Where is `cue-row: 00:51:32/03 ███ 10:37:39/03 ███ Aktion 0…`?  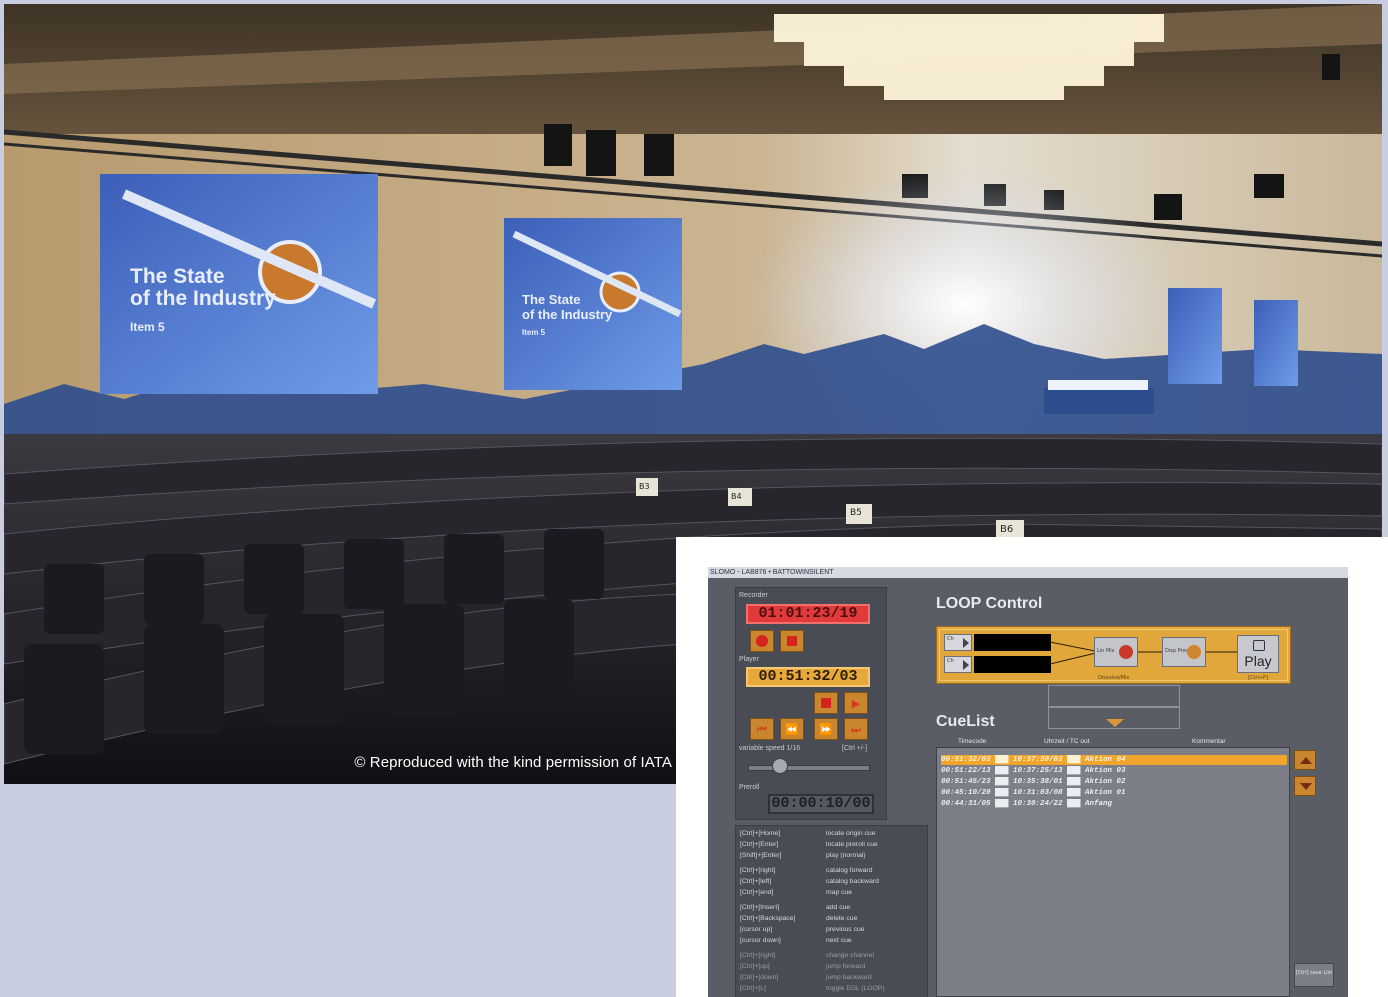 cue-row: 00:51:32/03 ███ 10:37:39/03 ███ Aktion 0… is located at coordinates (1114, 760).